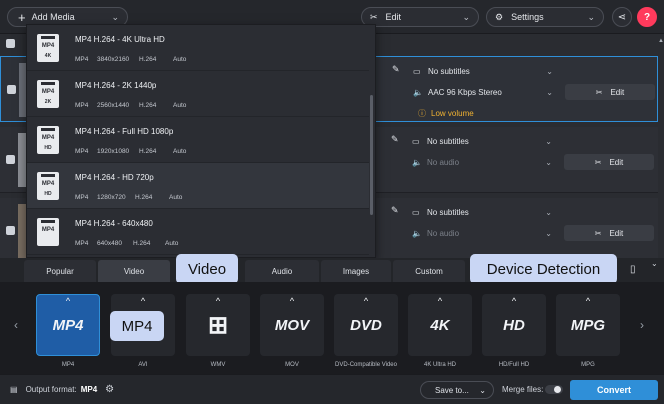  What do you see at coordinates (10, 43) in the screenshot?
I see `select-all-checkbox` at bounding box center [10, 43].